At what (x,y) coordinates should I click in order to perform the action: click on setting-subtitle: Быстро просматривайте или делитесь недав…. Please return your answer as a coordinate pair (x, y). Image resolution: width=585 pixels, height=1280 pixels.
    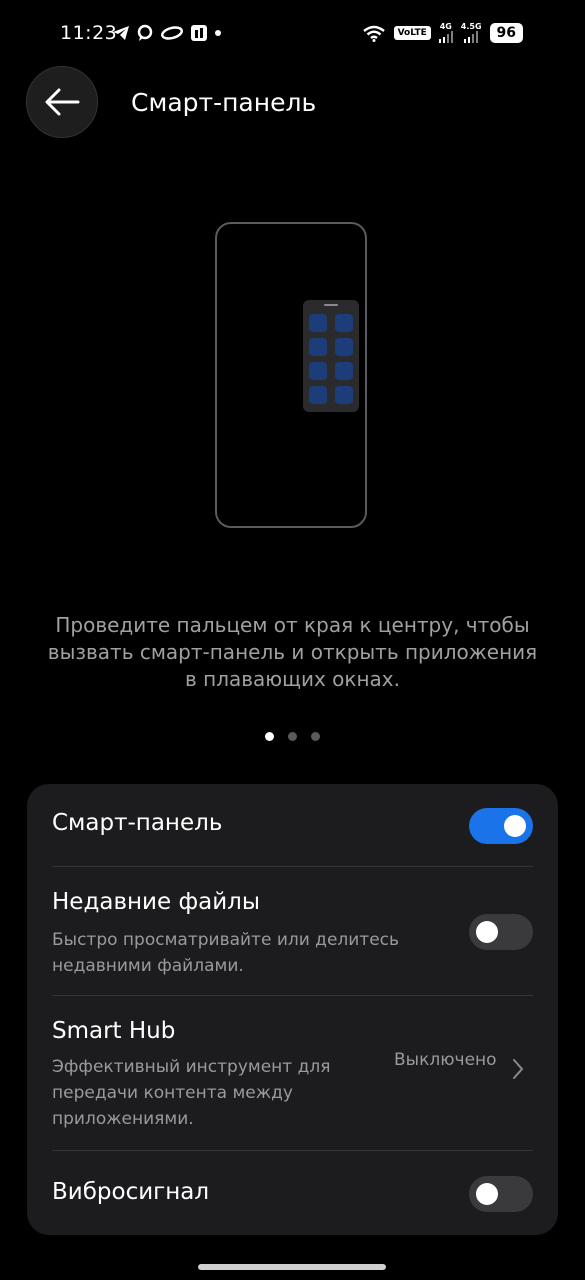
    Looking at the image, I should click on (226, 953).